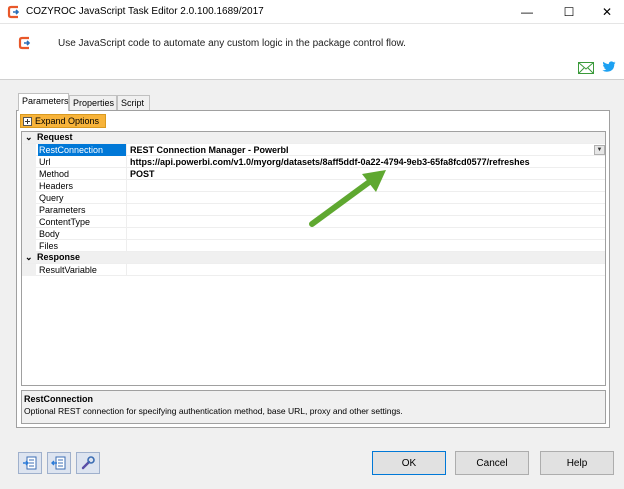  I want to click on import-button, so click(30, 463).